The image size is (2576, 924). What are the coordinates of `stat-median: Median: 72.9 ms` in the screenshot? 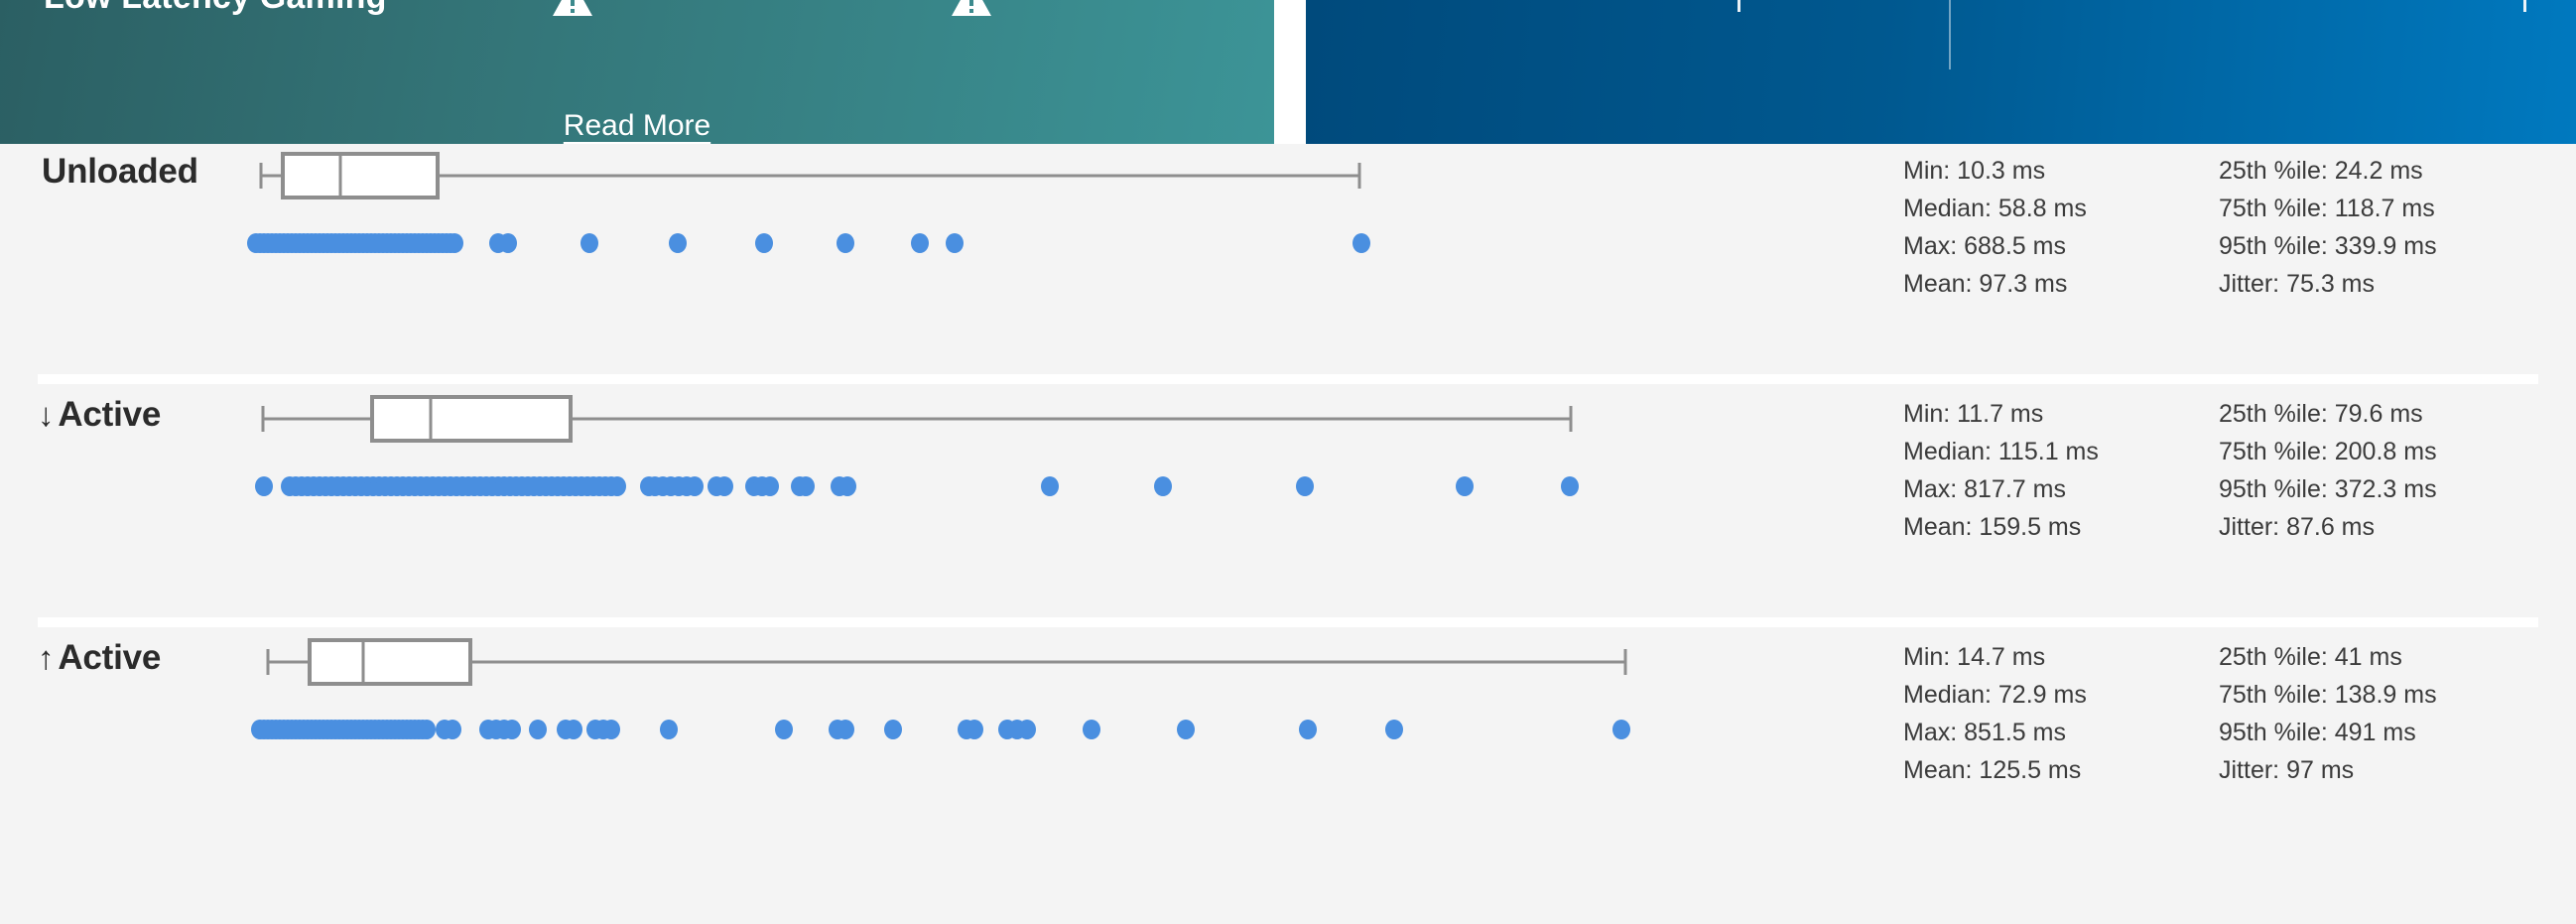 It's located at (1995, 695).